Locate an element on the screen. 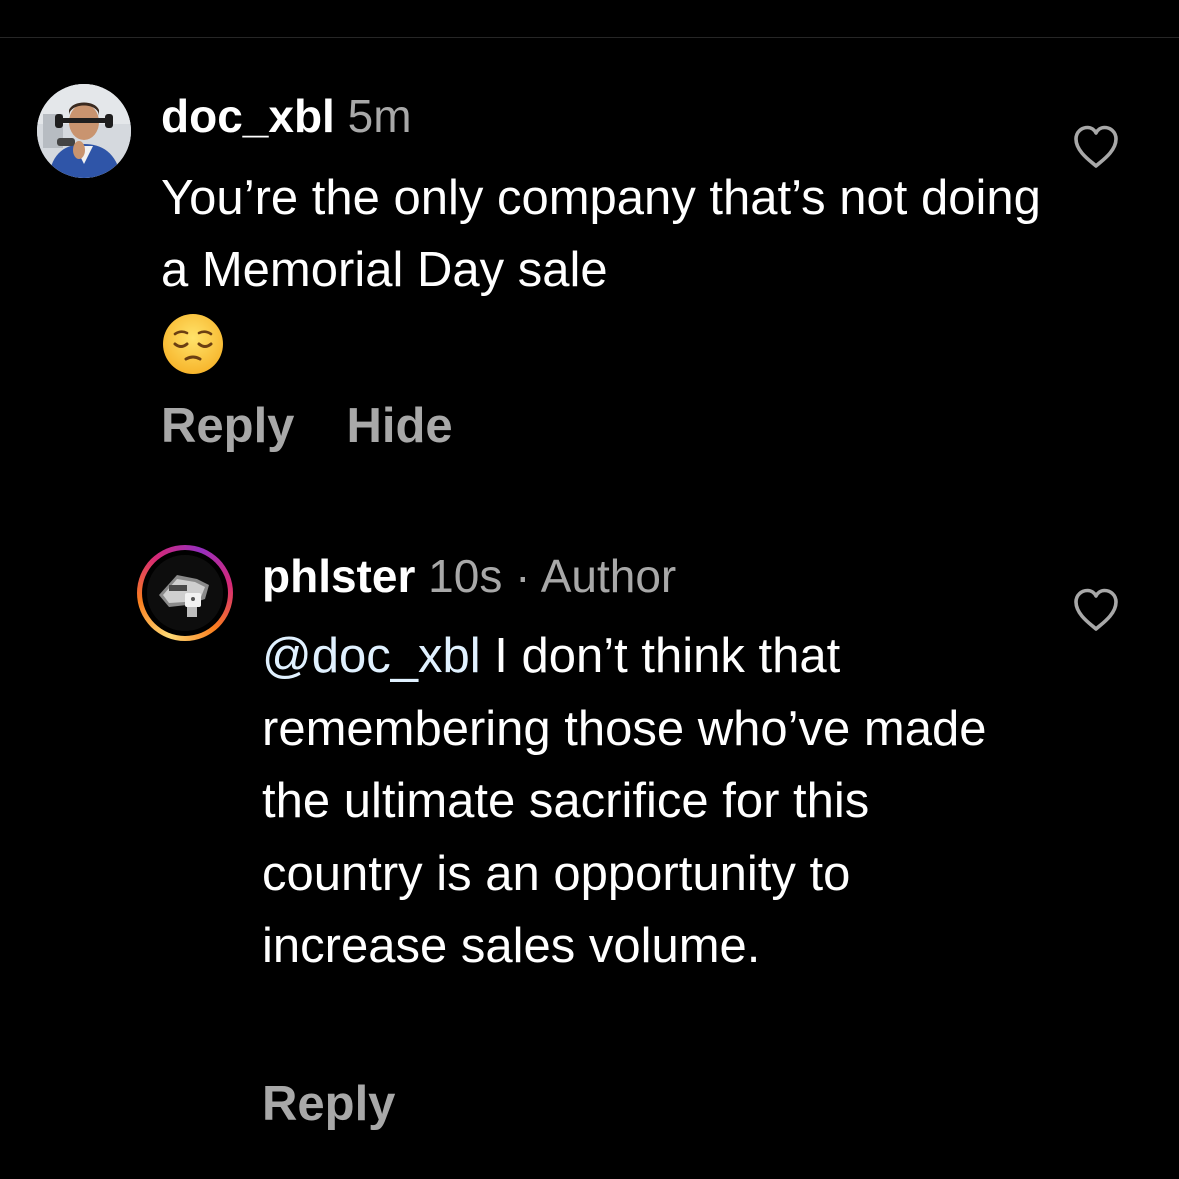 Image resolution: width=1179 pixels, height=1179 pixels. hide-button: Hide is located at coordinates (399, 426).